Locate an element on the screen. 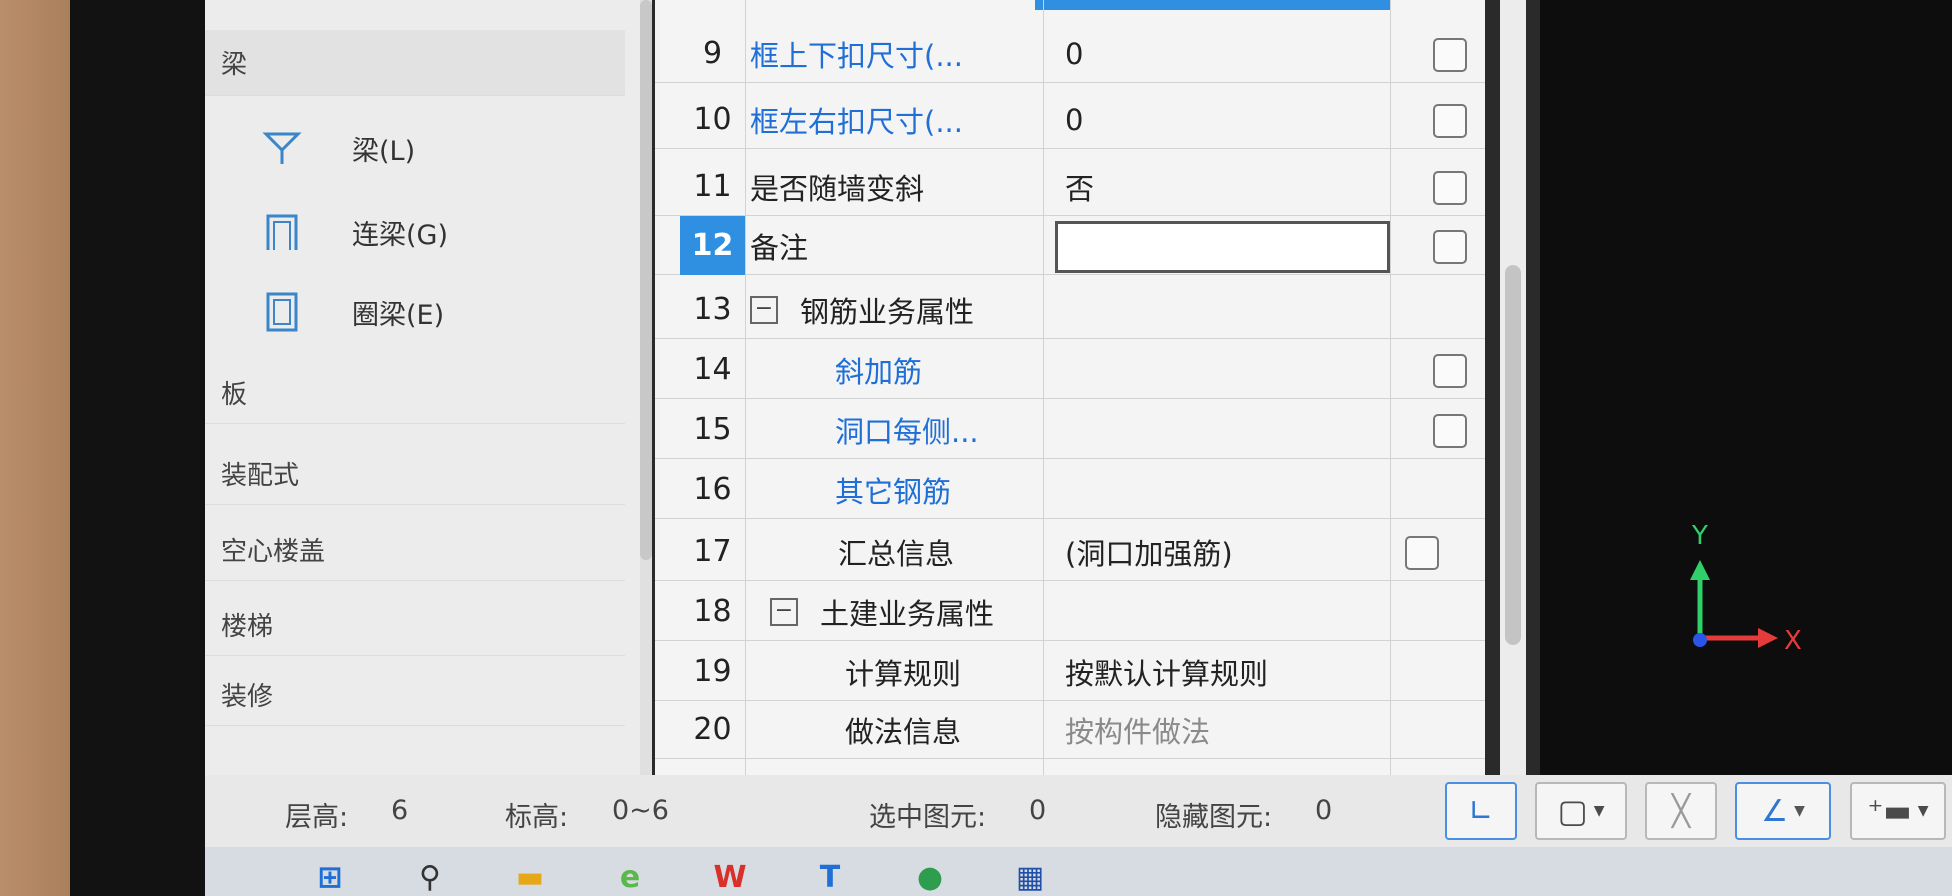 The image size is (1952, 896). property-name: 是否随墙变斜 is located at coordinates (837, 188).